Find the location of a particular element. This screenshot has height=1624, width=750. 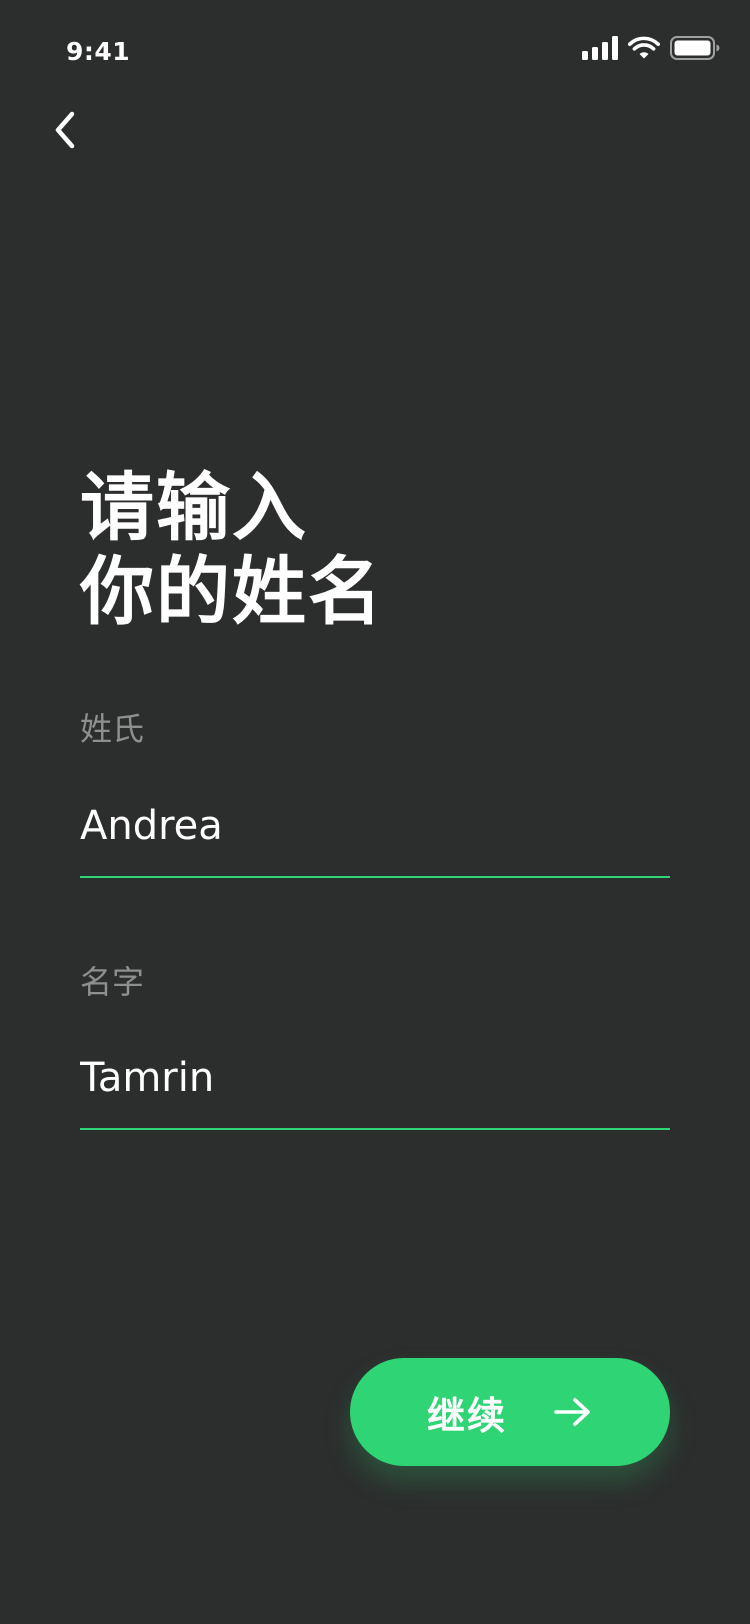

first-name-label: 名字 is located at coordinates (112, 982).